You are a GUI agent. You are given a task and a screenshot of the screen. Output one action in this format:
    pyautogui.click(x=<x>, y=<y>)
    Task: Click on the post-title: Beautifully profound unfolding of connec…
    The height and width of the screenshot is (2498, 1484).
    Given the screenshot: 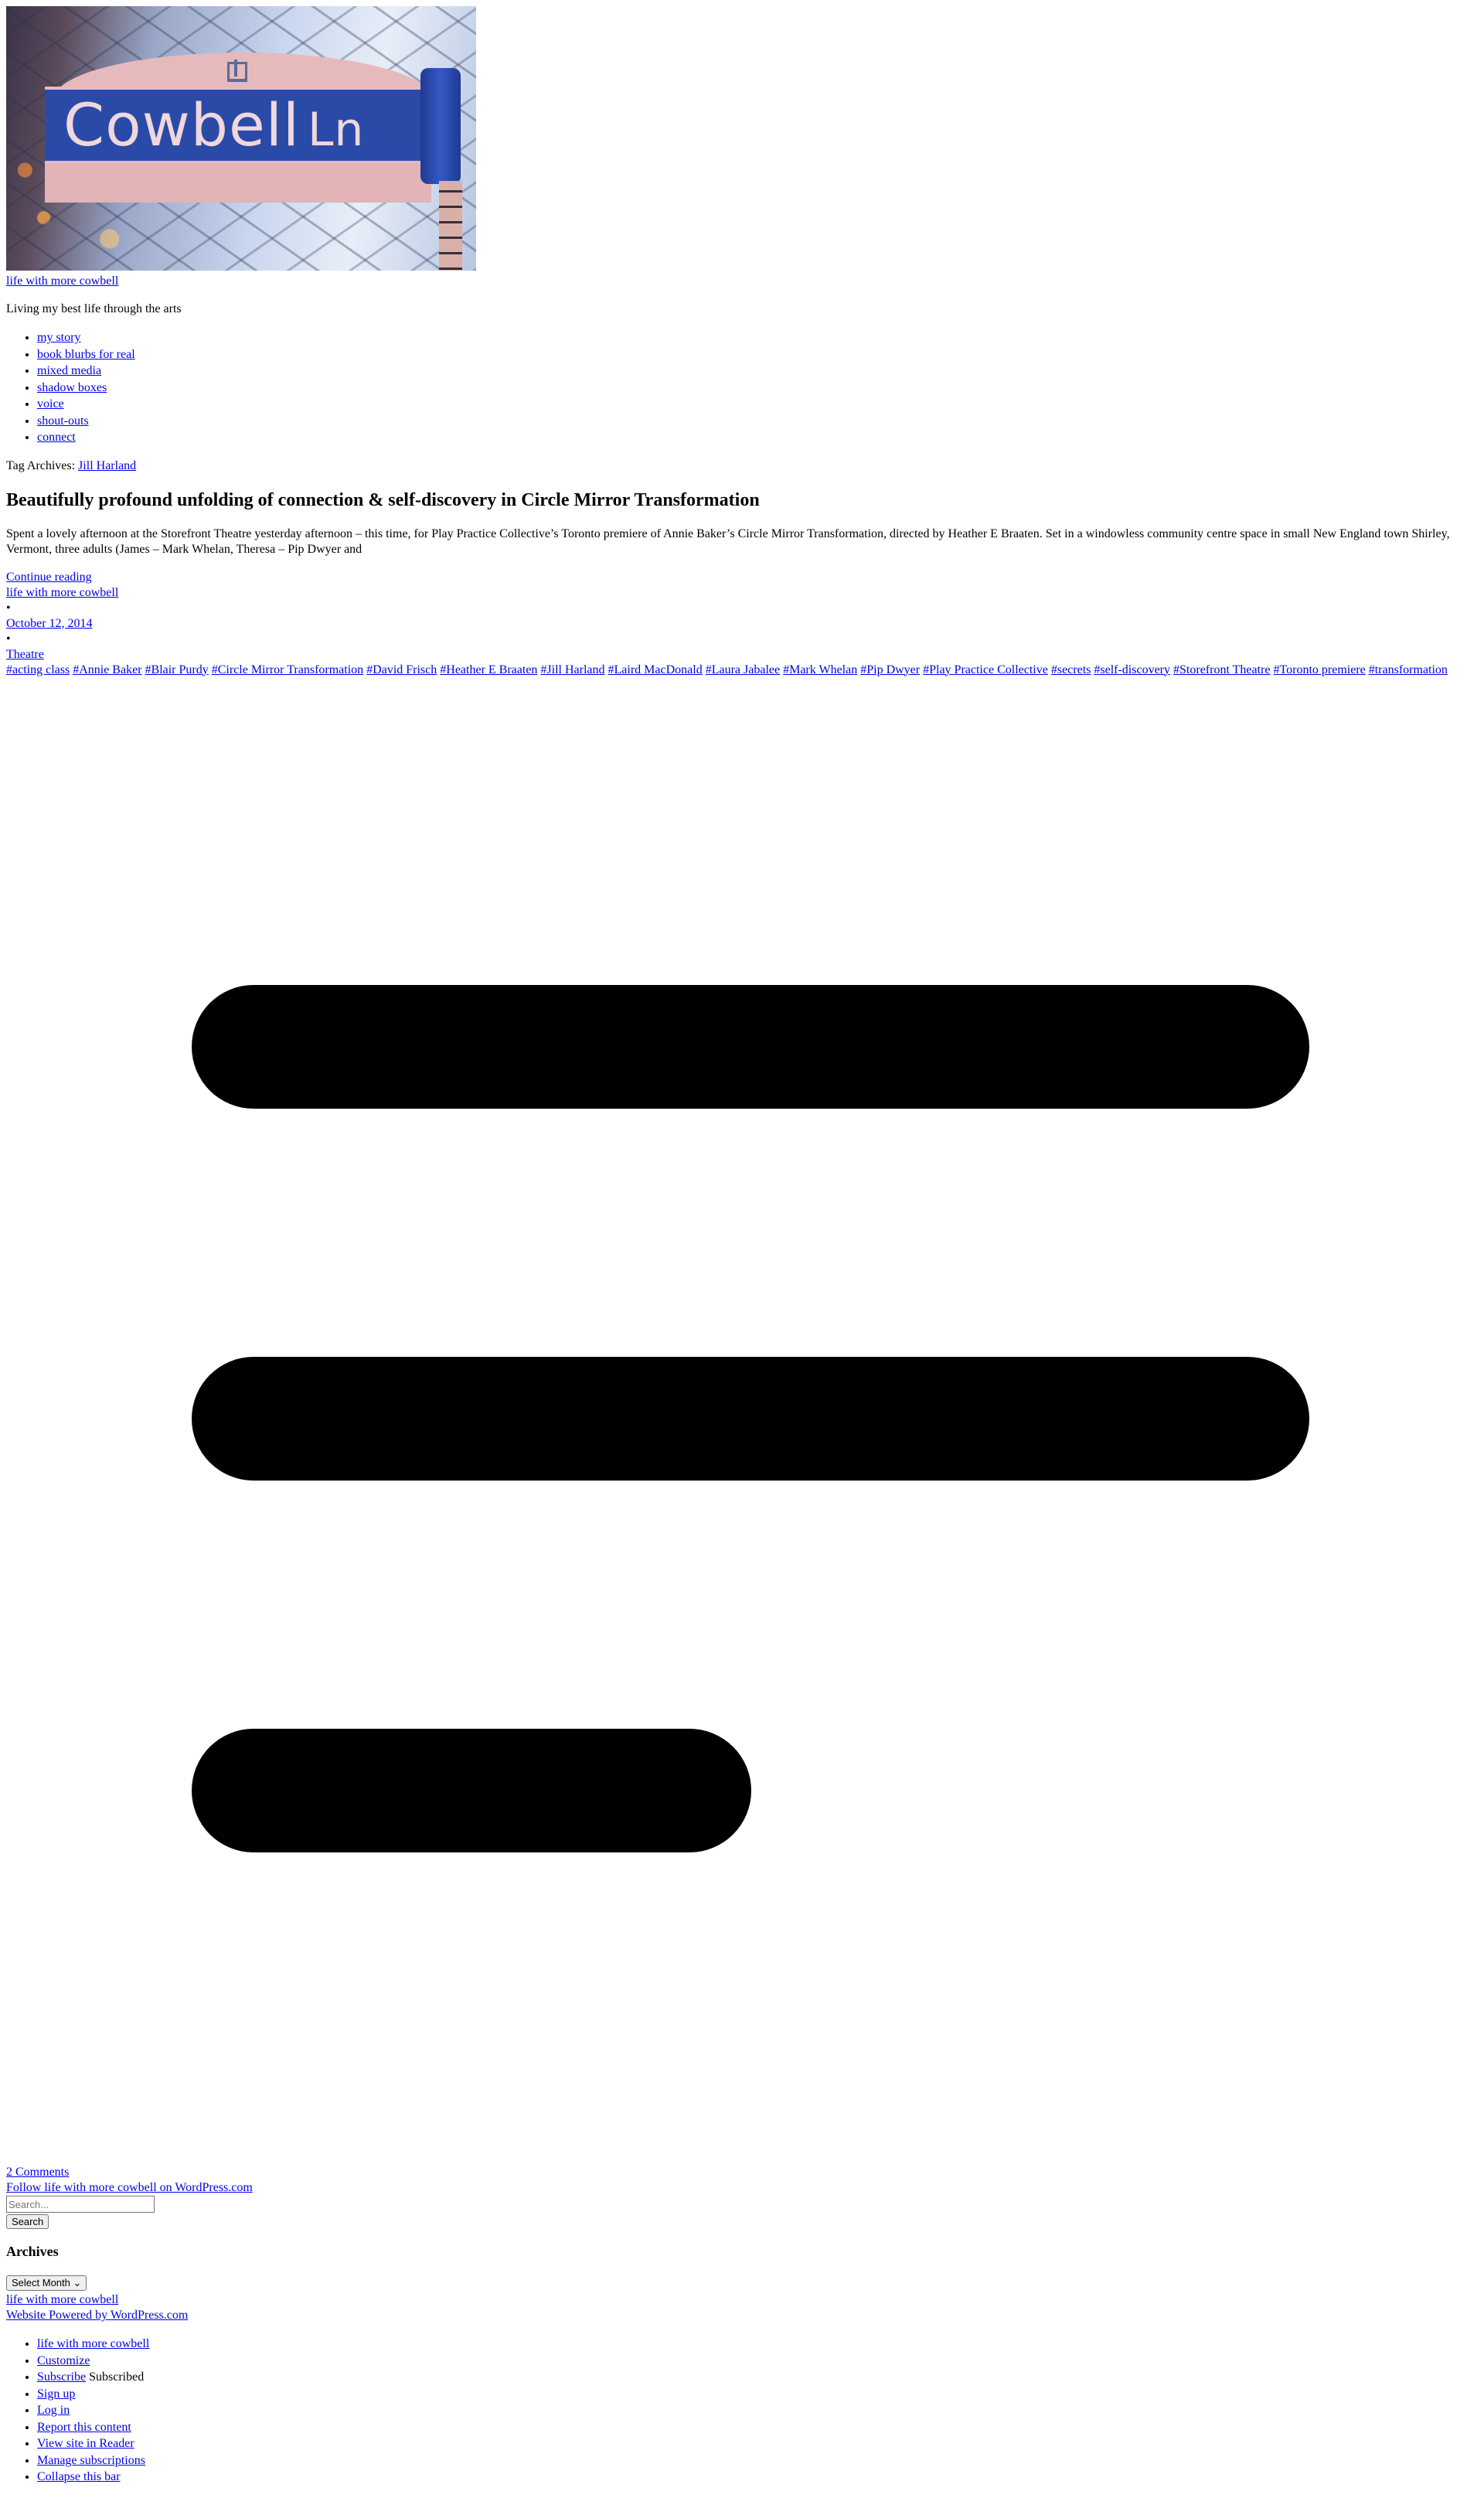 What is the action you would take?
    pyautogui.click(x=383, y=500)
    